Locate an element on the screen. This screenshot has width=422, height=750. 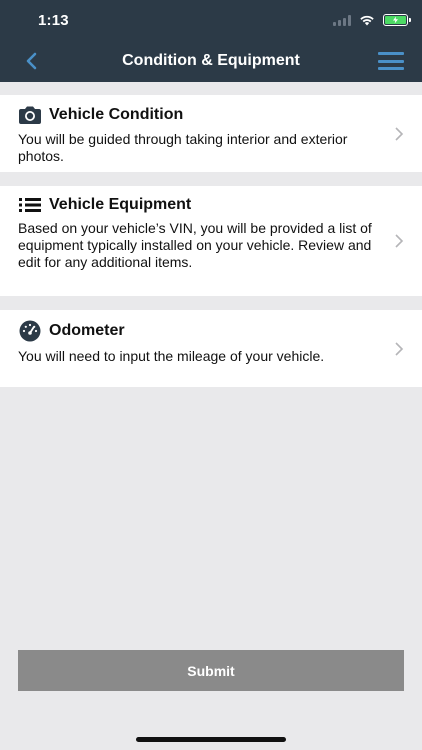
status-time: 1:13 is located at coordinates (53, 20).